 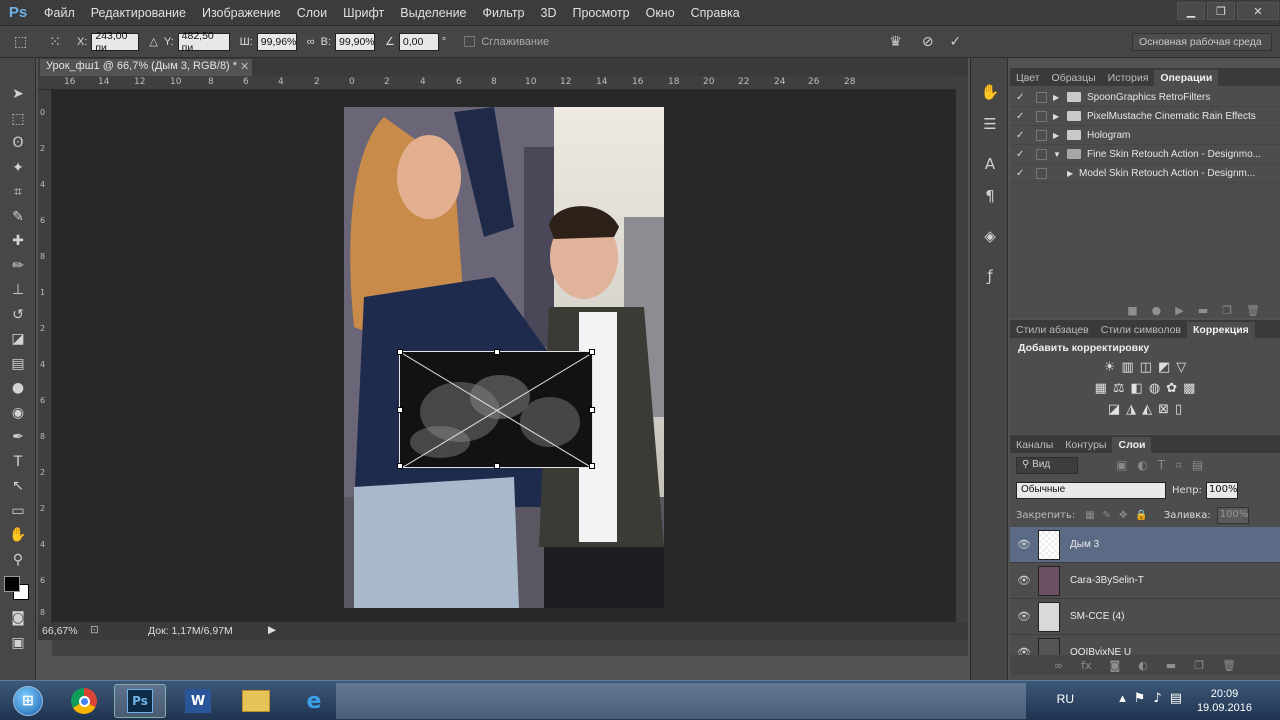 I want to click on layer-row: 👁 SM-CCE (4), so click(x=1145, y=617).